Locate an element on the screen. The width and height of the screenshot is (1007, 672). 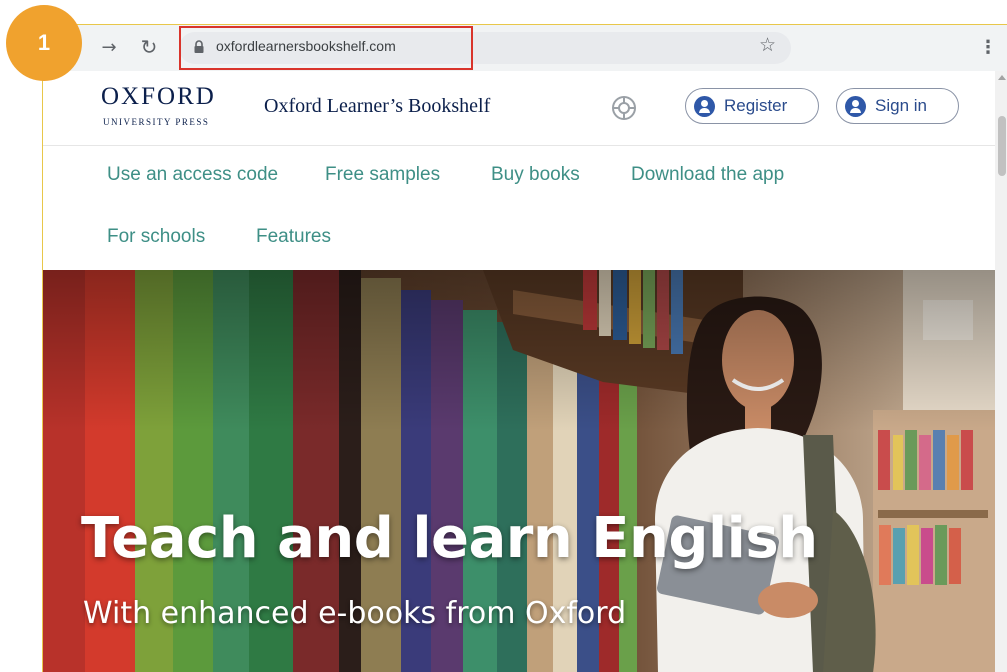
nav-download-app: Download the app is located at coordinates (707, 175).